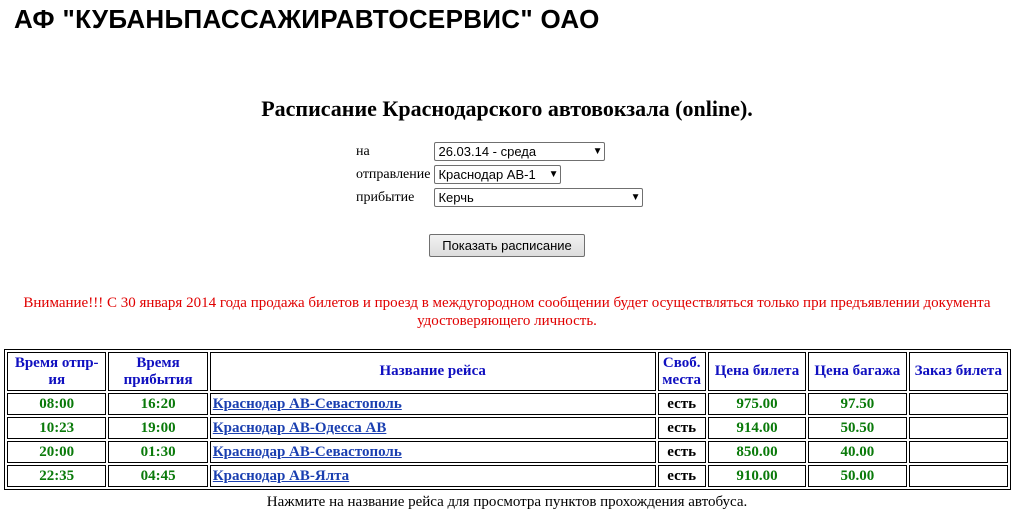 The image size is (1014, 515). Describe the element at coordinates (158, 452) in the screenshot. I see `arrival-time: 01:30` at that location.